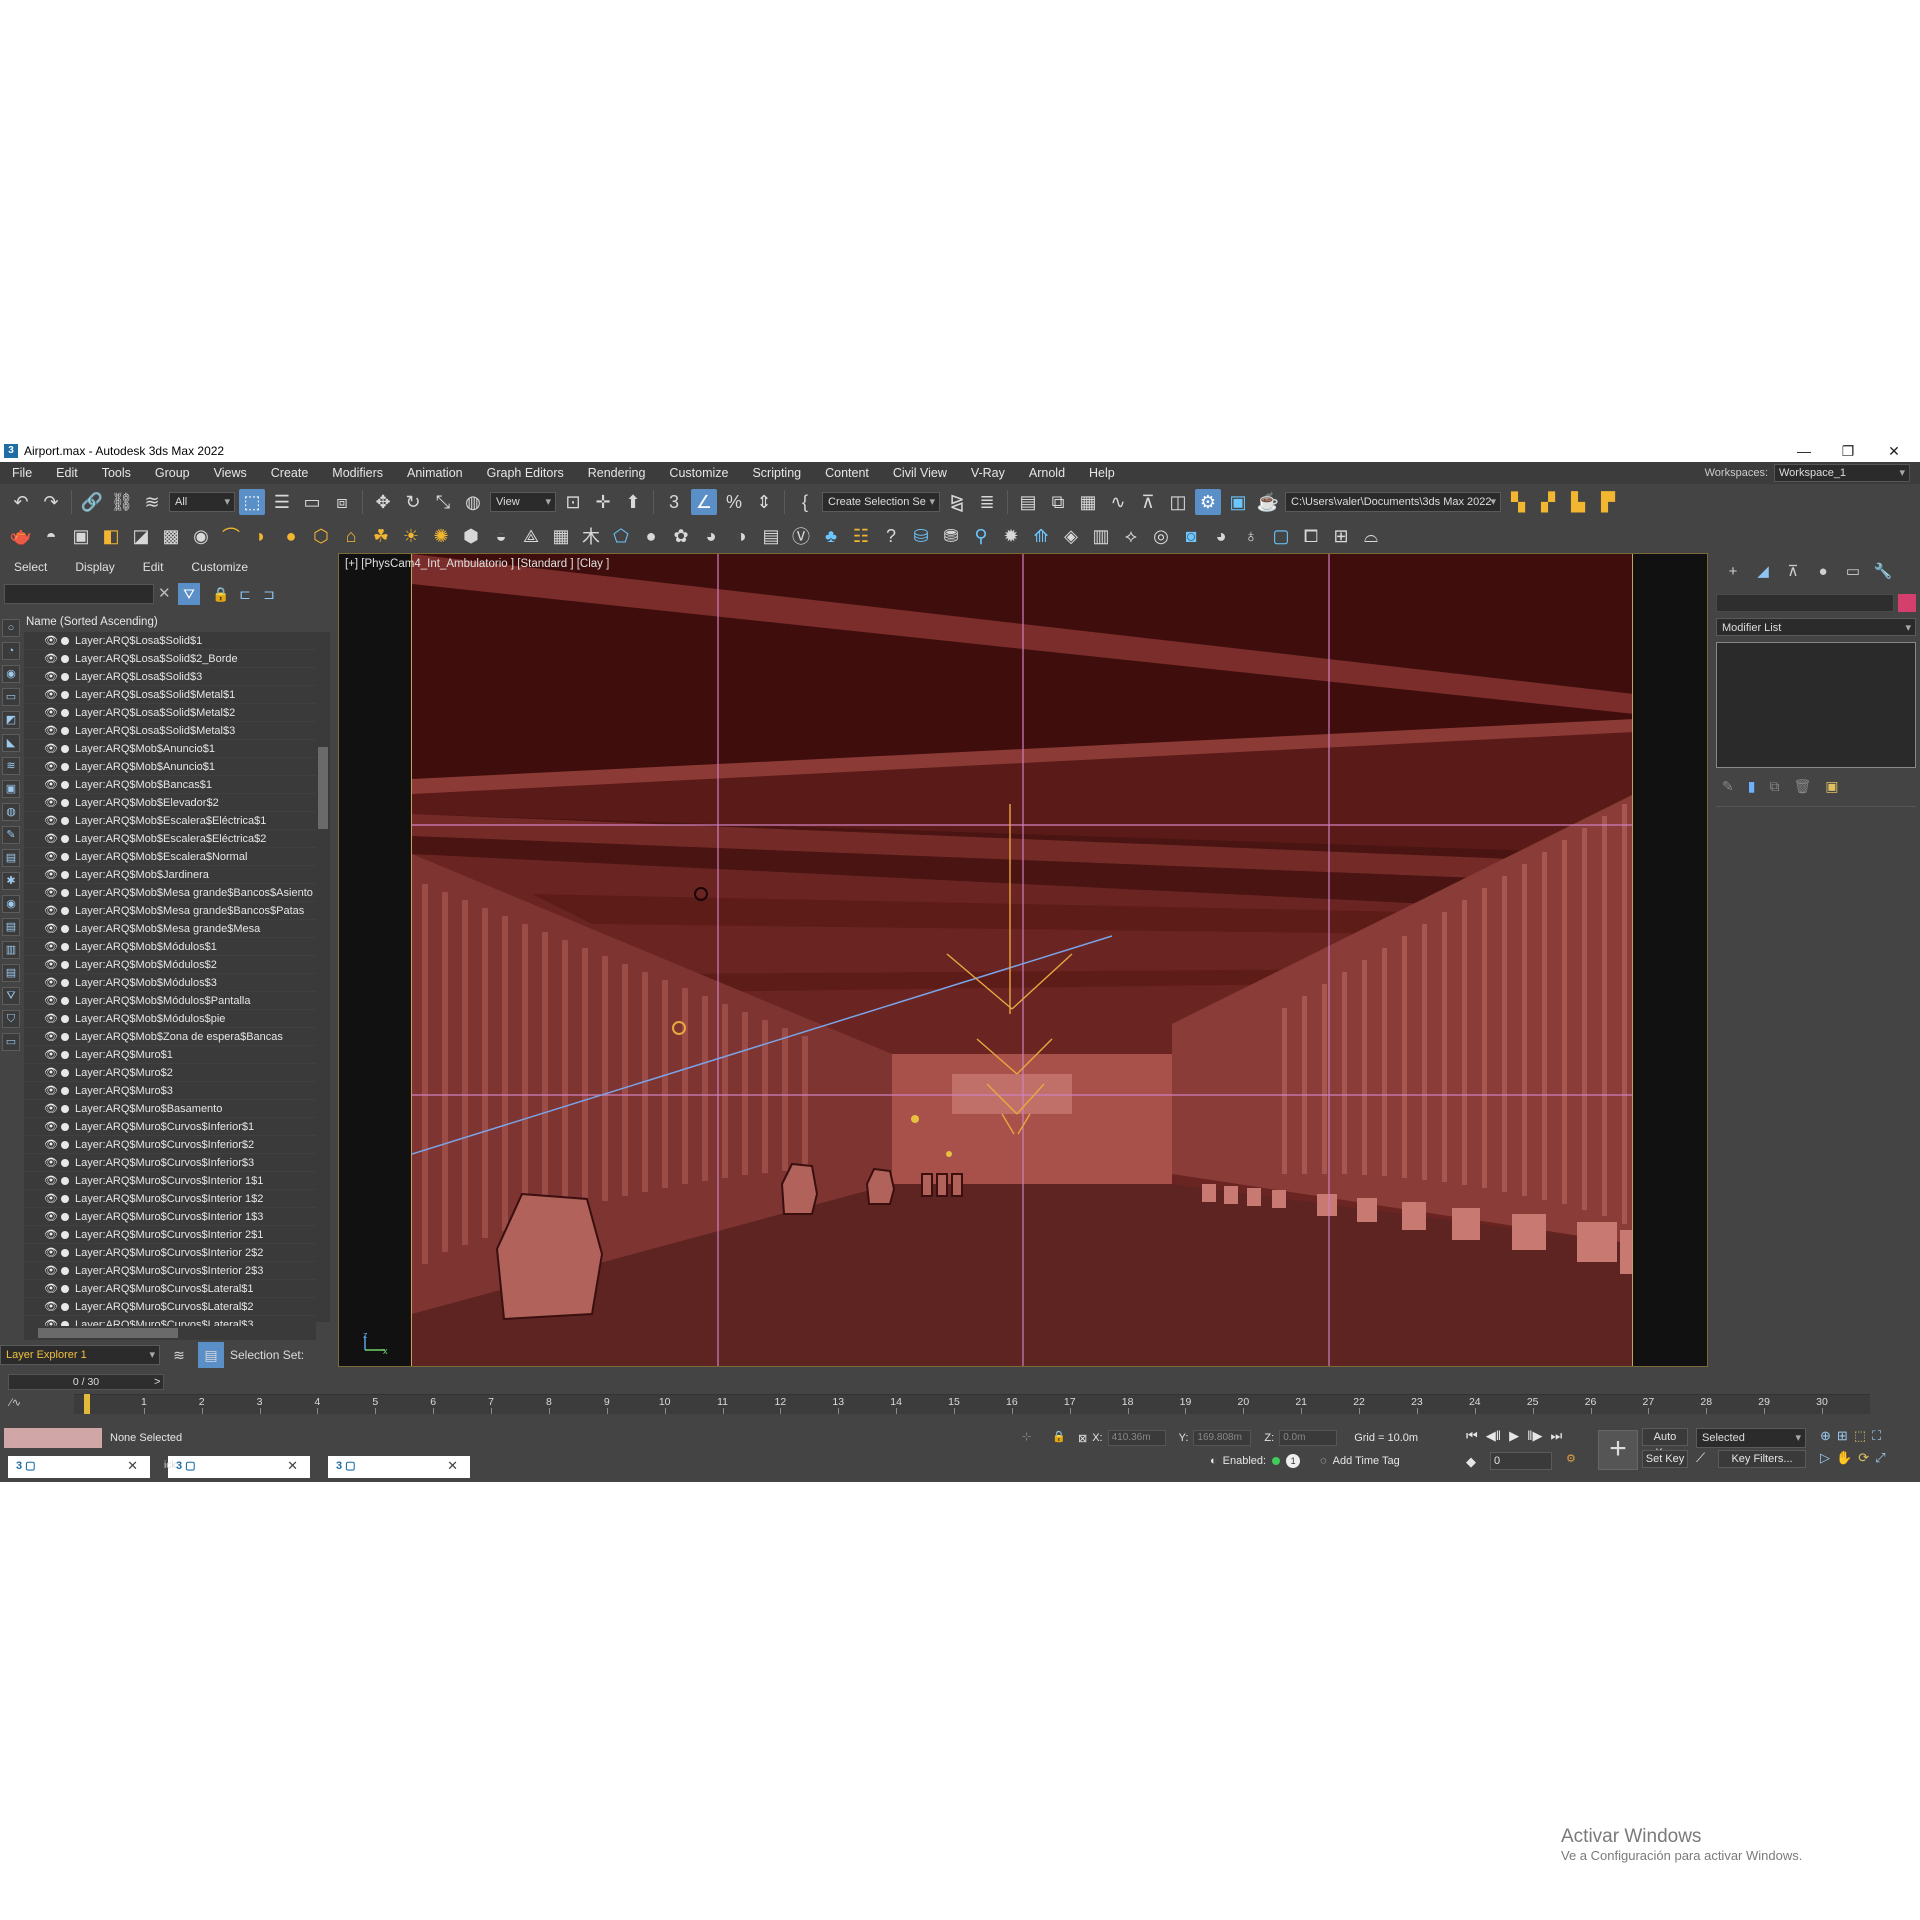 This screenshot has height=1920, width=1920. Describe the element at coordinates (94, 567) in the screenshot. I see `layer-explorer-menu-item: Display` at that location.